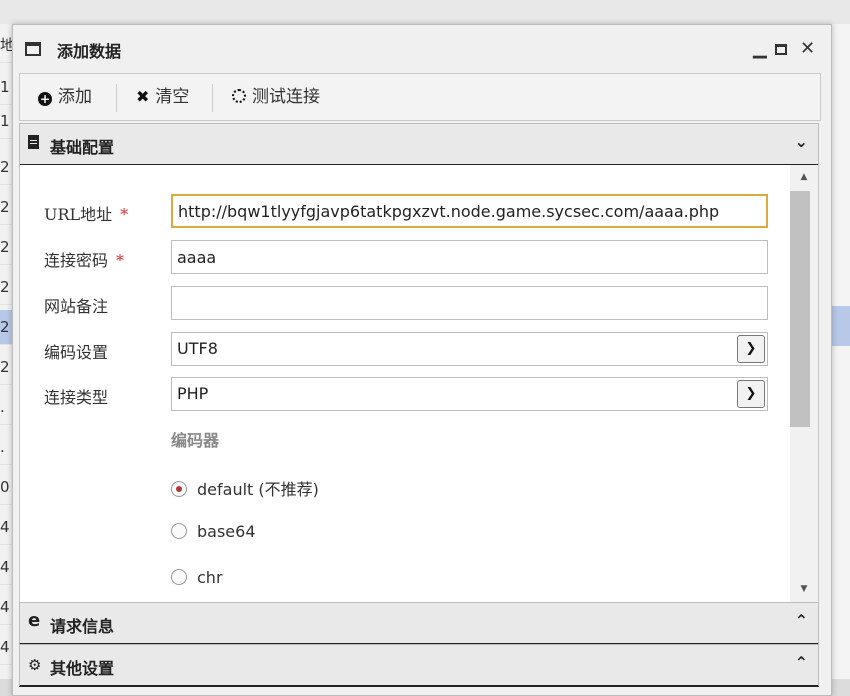 This screenshot has width=850, height=696. Describe the element at coordinates (419, 144) in the screenshot. I see `panel-basic-config-header: 基础配置 ⌄` at that location.